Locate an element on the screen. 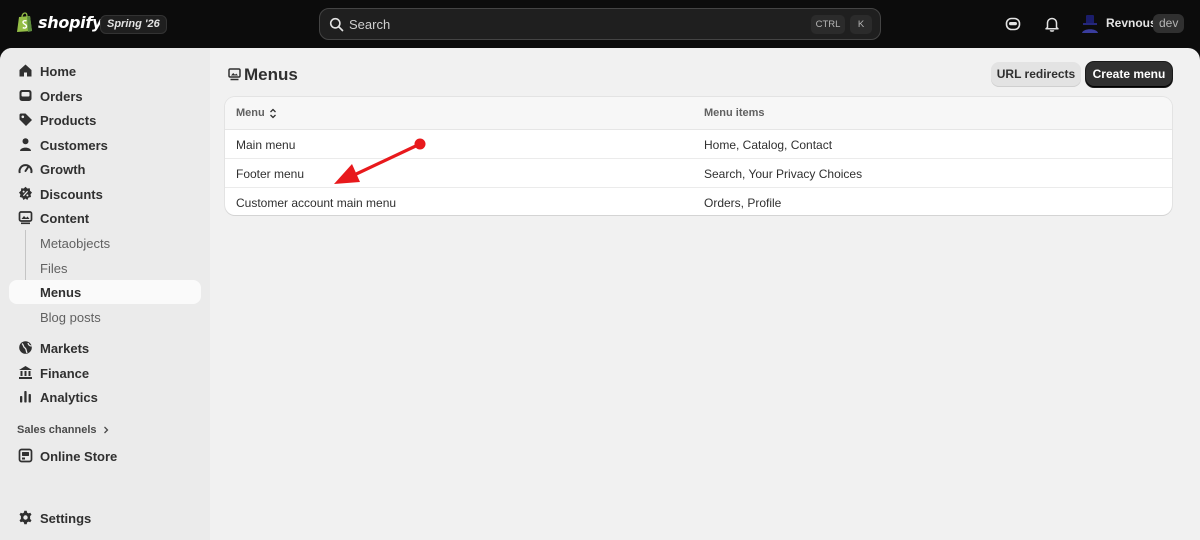  home-icon is located at coordinates (25, 70).